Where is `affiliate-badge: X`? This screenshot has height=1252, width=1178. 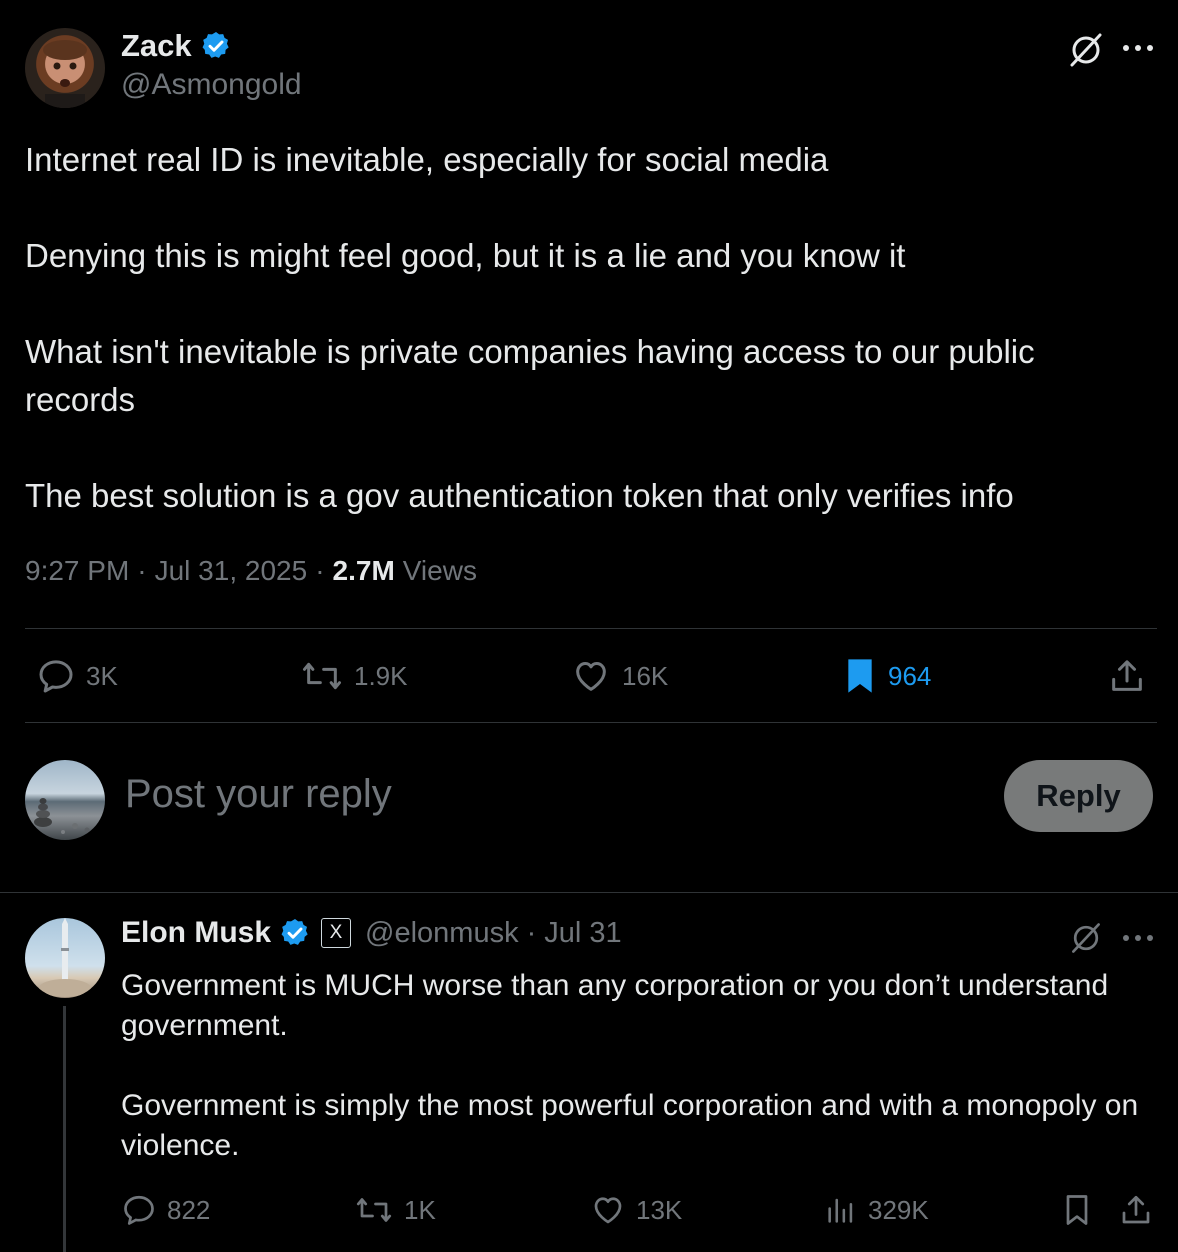
affiliate-badge: X is located at coordinates (336, 933).